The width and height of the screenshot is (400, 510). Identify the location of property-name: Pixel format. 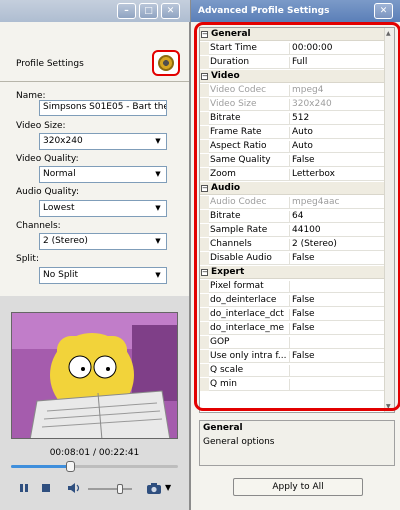
(237, 286).